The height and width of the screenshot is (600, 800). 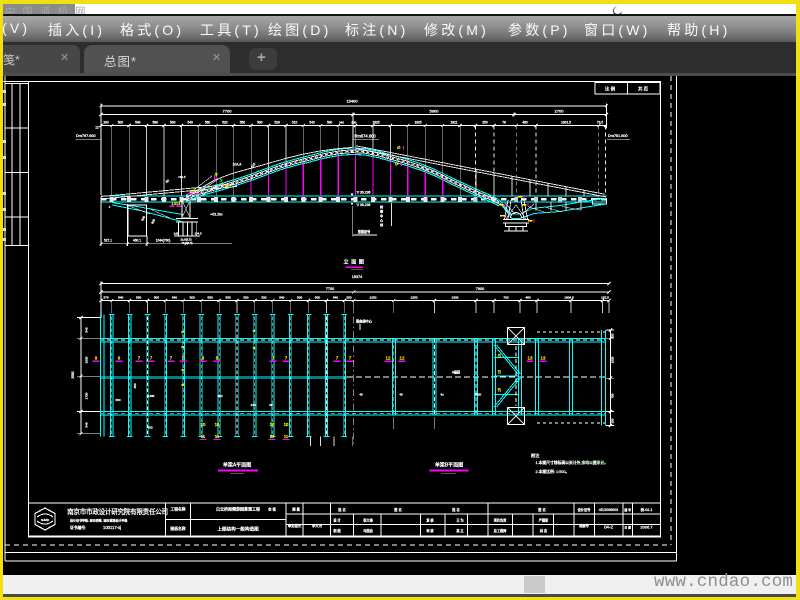 I want to click on svg-text: 520, so click(x=278, y=122).